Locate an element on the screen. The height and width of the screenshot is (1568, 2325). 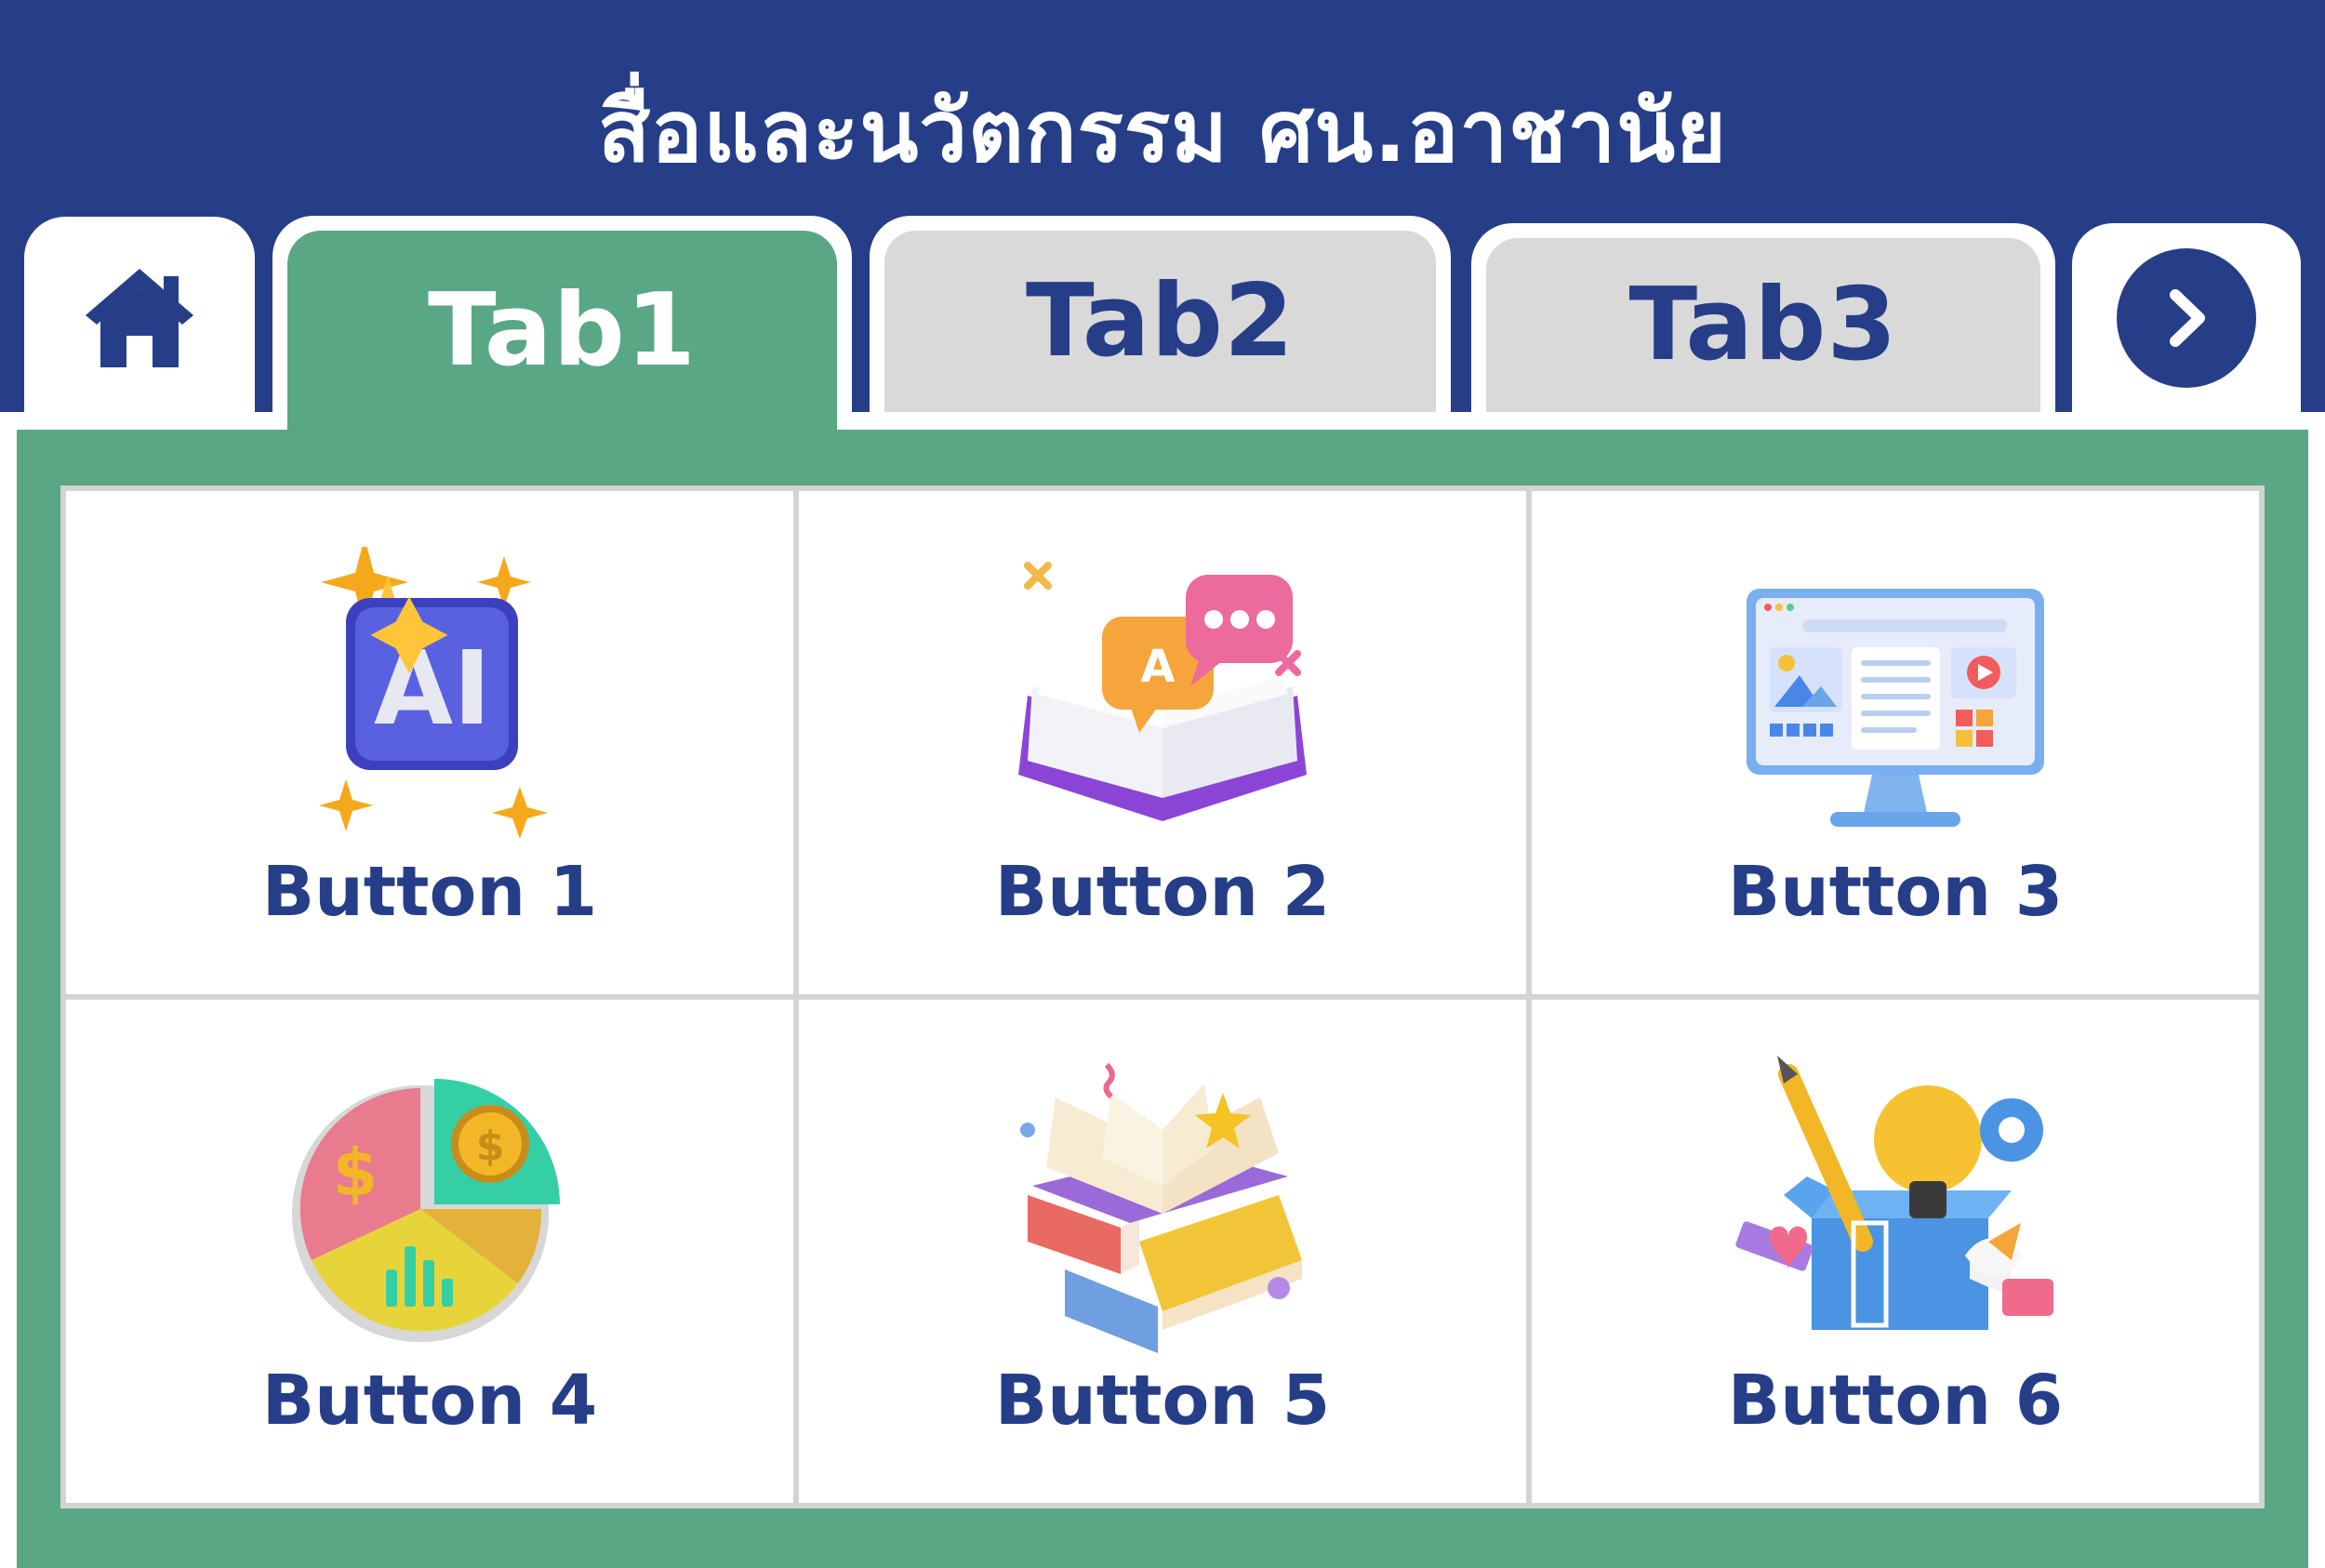
button-6-label: Button 6 is located at coordinates (1895, 1401).